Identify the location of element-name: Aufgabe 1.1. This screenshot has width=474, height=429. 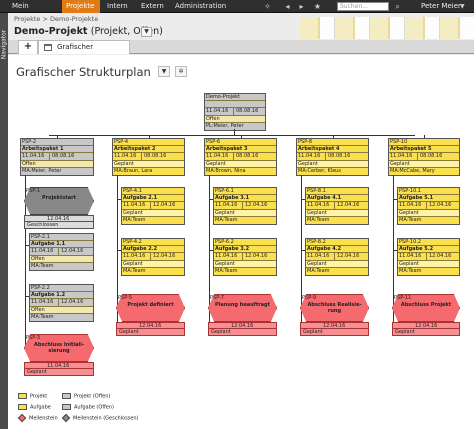
(61, 245).